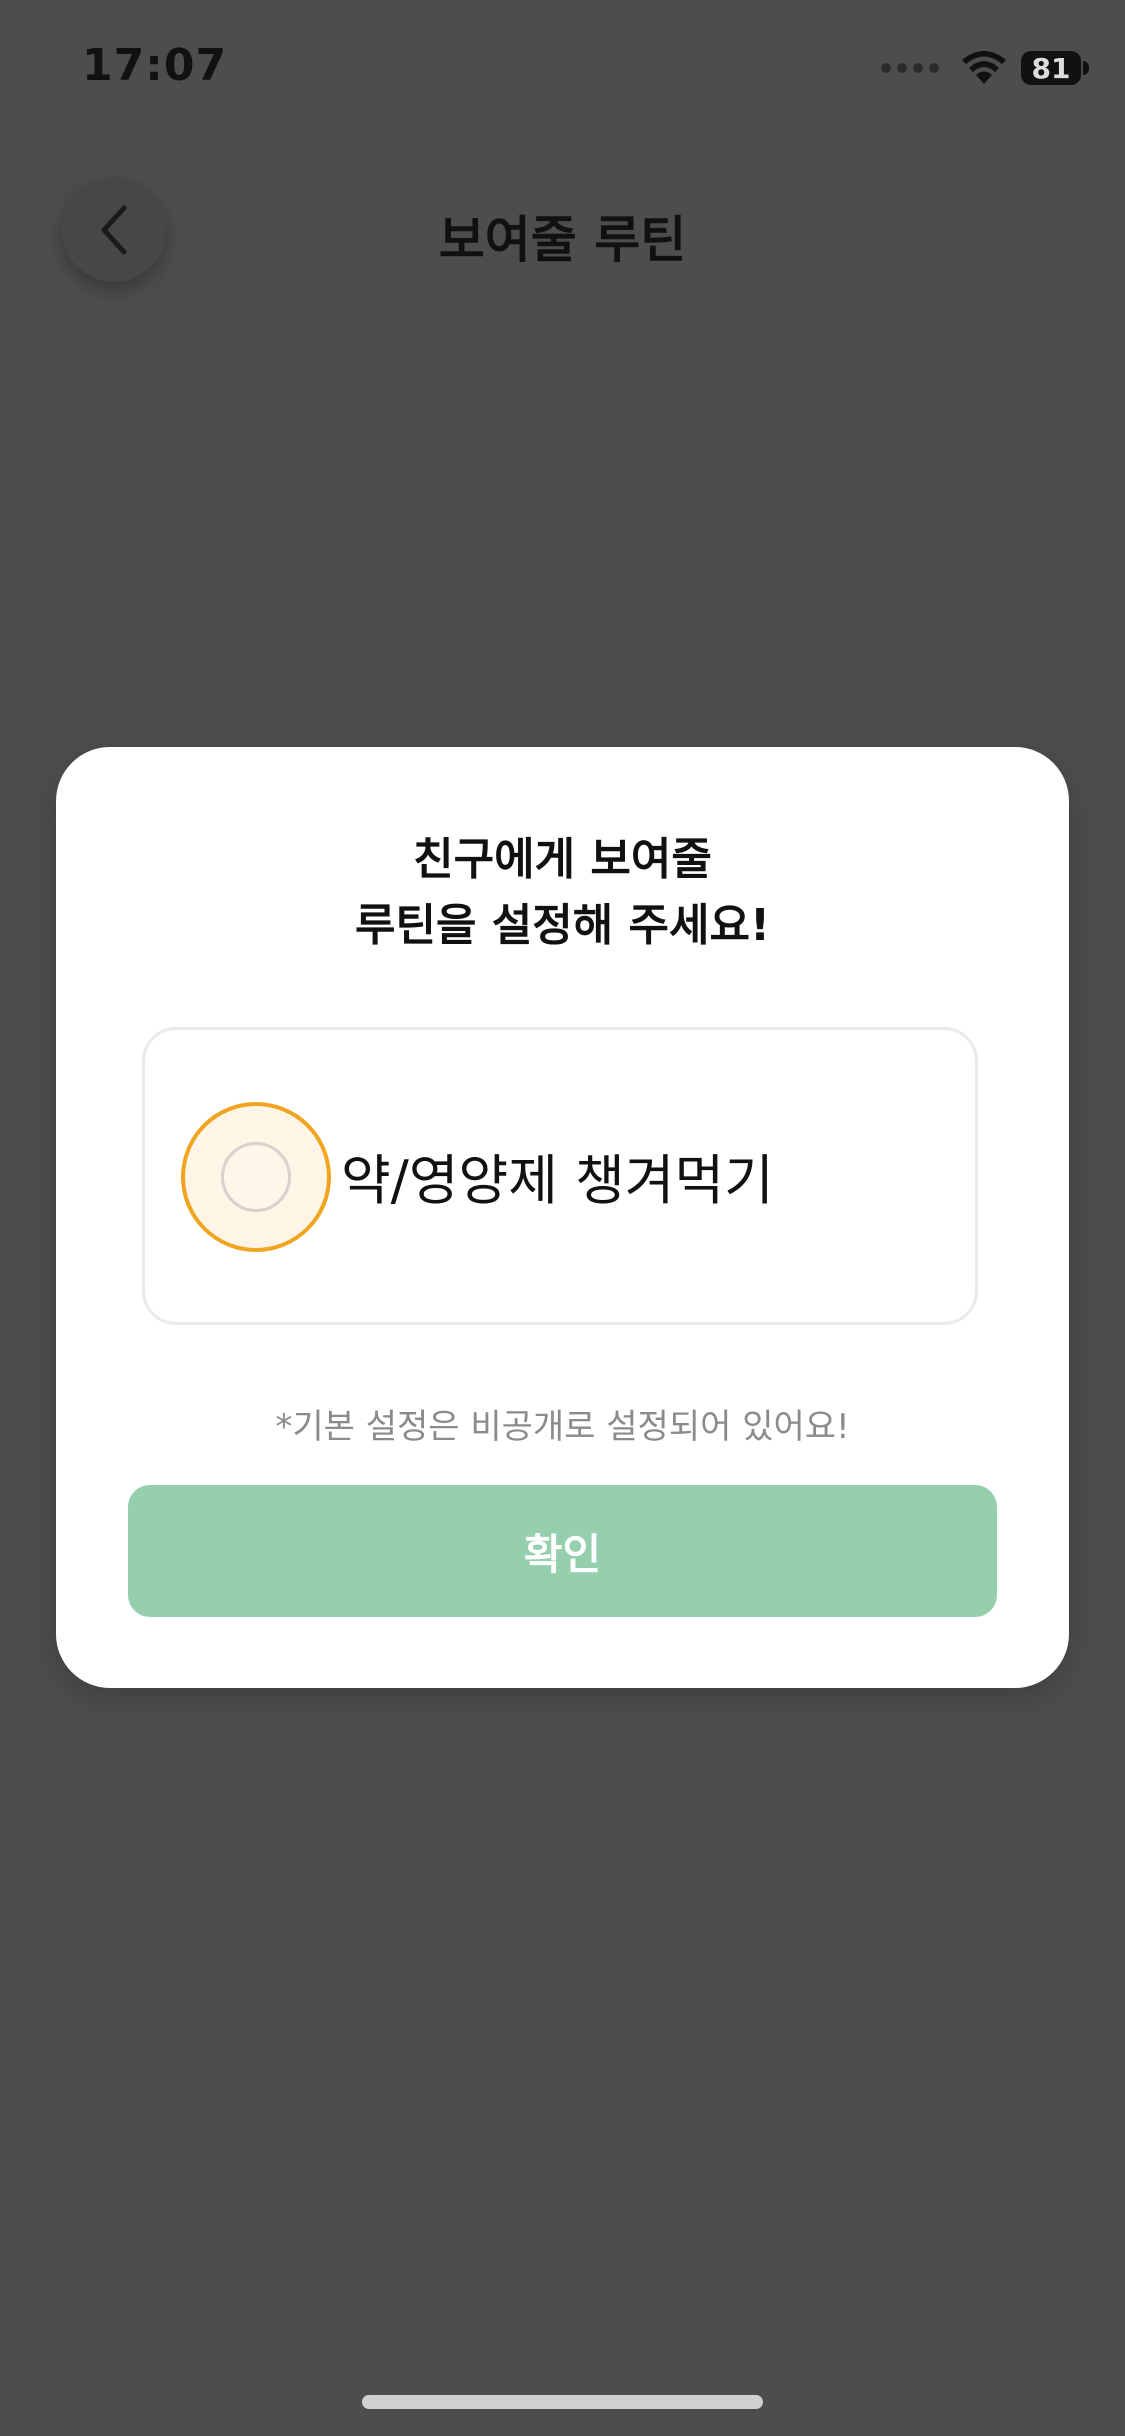  I want to click on routine-card: 약/영양제 챙겨먹기, so click(560, 1176).